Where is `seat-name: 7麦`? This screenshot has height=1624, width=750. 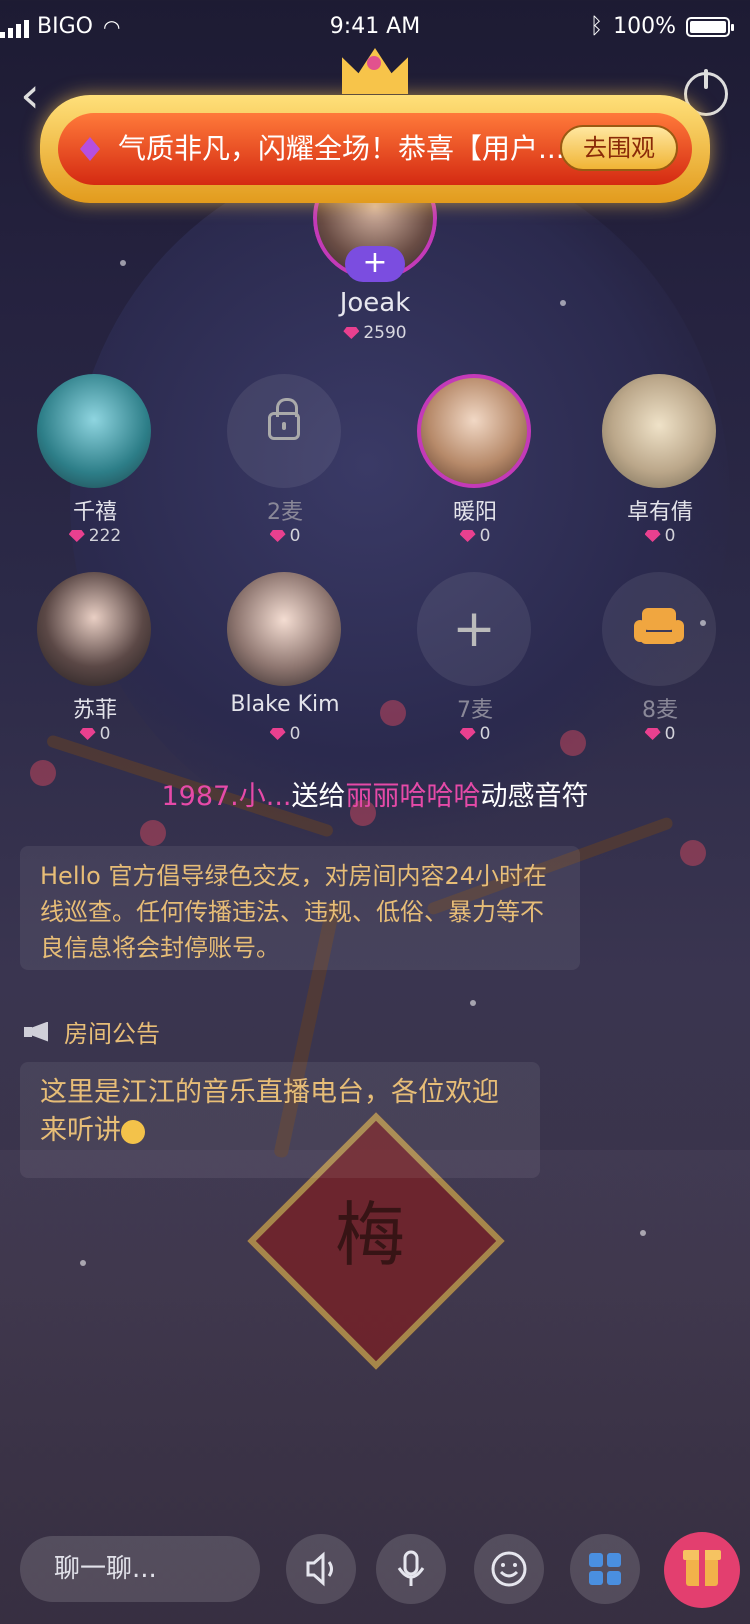 seat-name: 7麦 is located at coordinates (475, 710).